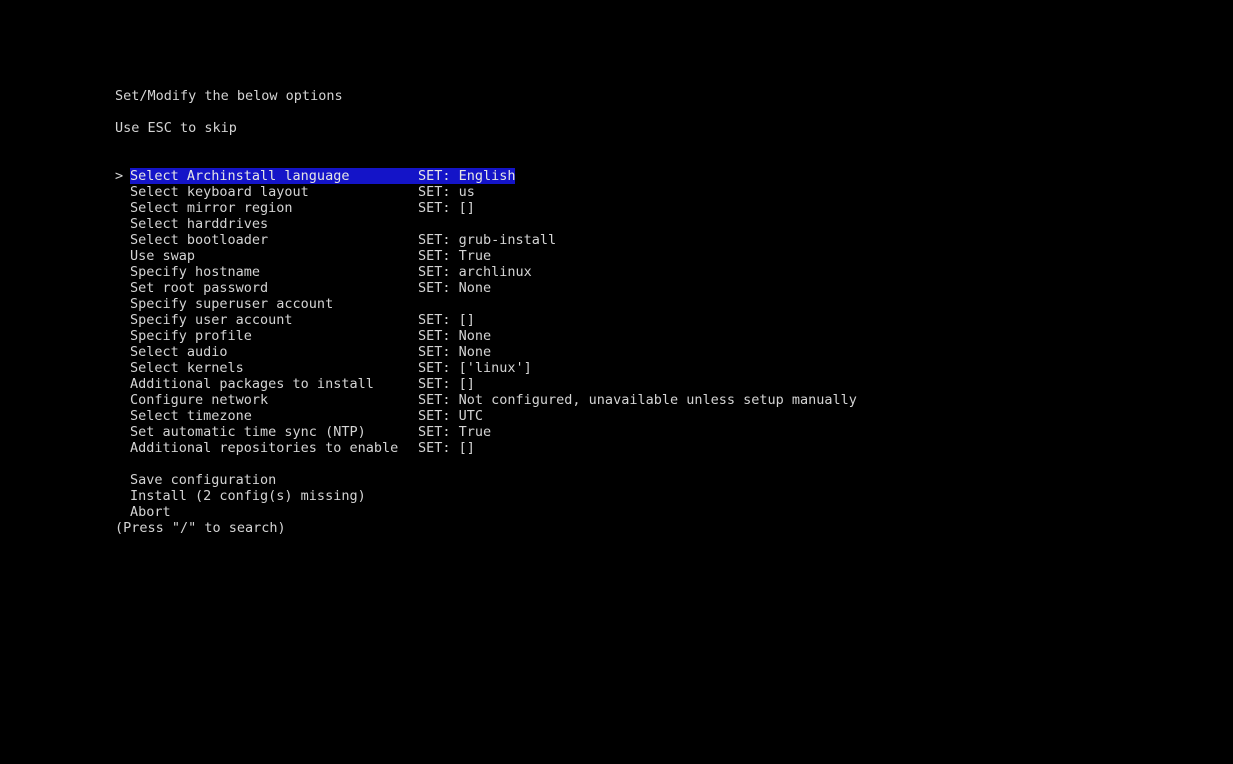 This screenshot has height=764, width=1233. Describe the element at coordinates (199, 400) in the screenshot. I see `menu-item-label: Configure network` at that location.